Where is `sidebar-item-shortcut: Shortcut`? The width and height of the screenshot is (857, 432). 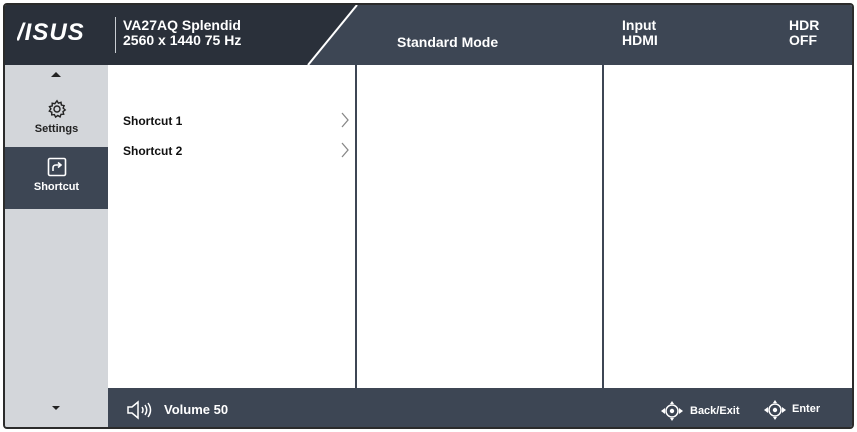
sidebar-item-shortcut: Shortcut is located at coordinates (56, 178).